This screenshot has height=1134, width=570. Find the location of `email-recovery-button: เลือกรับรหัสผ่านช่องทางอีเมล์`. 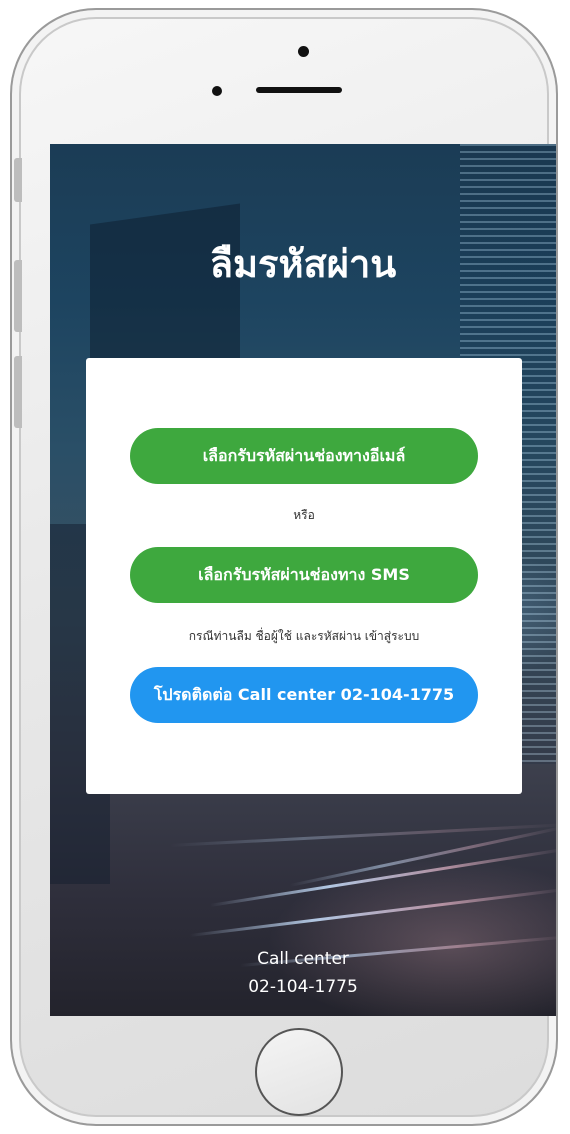

email-recovery-button: เลือกรับรหัสผ่านช่องทางอีเมล์ is located at coordinates (304, 456).